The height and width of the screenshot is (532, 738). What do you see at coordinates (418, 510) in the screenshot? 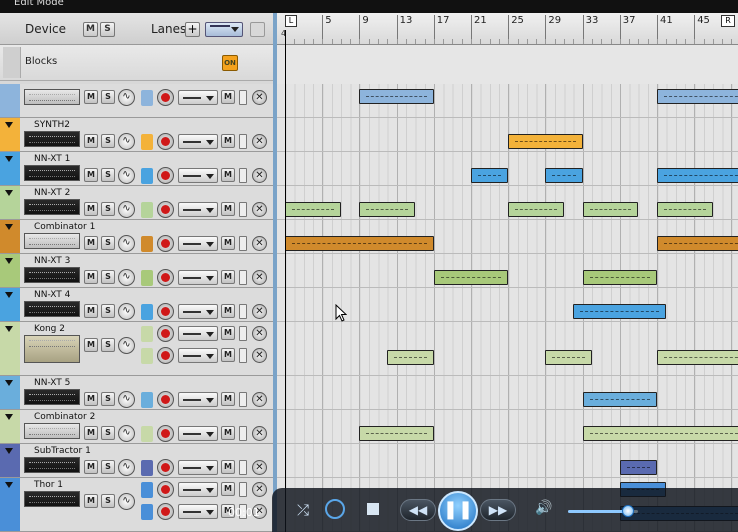
I see `previous-icon: ◀◀` at bounding box center [418, 510].